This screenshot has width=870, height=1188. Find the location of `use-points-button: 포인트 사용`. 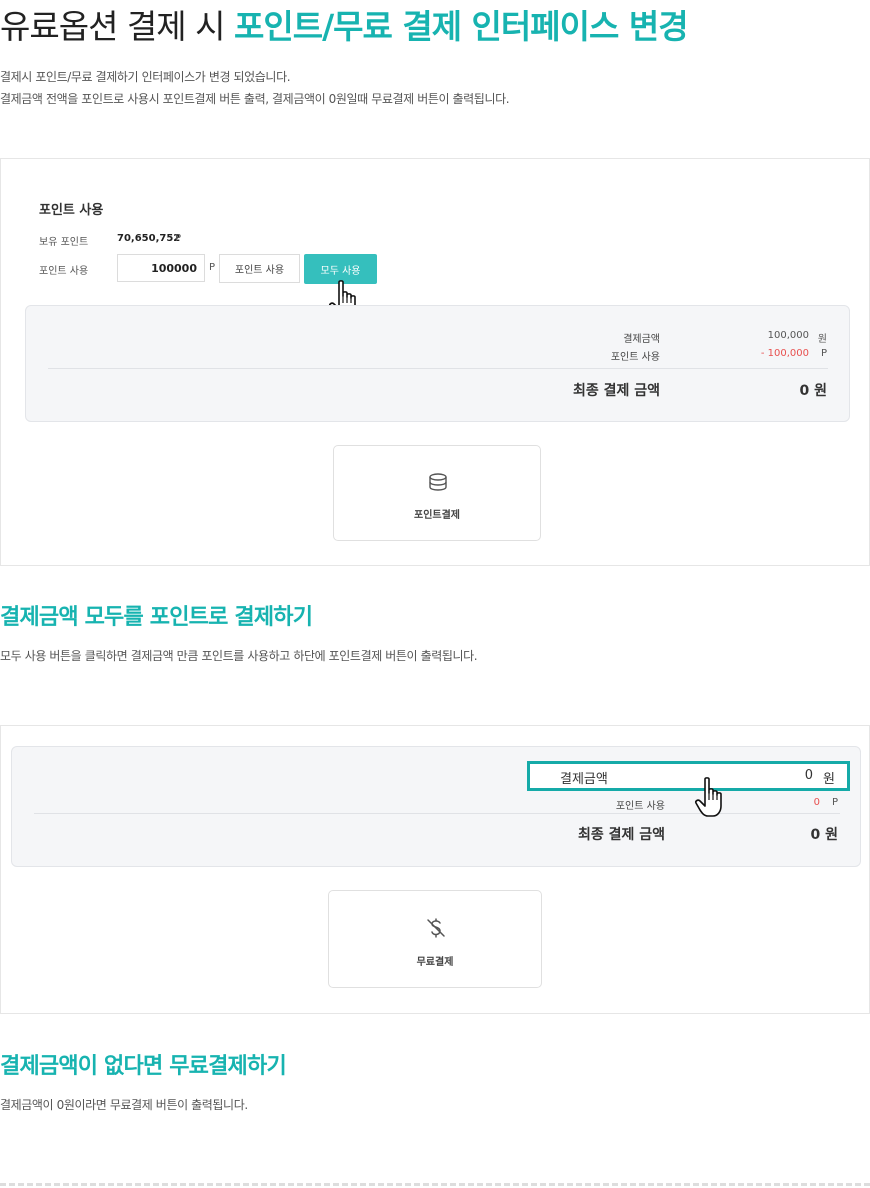

use-points-button: 포인트 사용 is located at coordinates (259, 268).